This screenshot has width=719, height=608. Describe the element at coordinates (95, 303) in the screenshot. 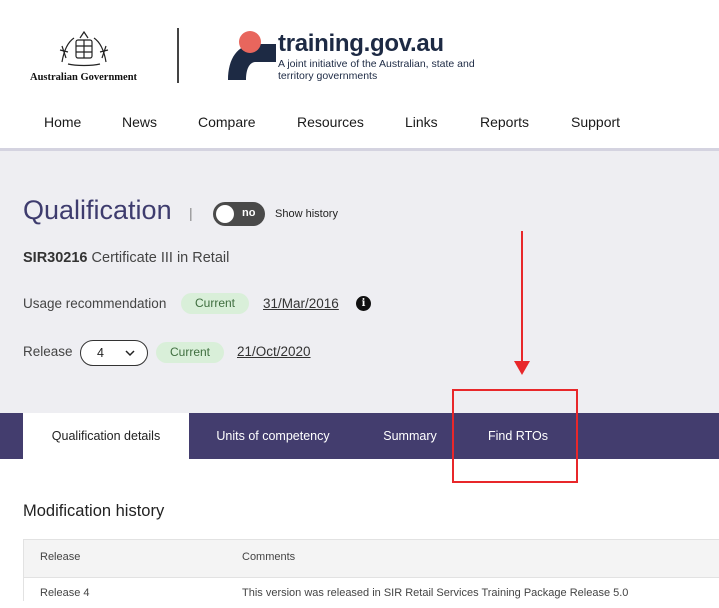

I see `usage-recommendation-label: Usage recommendation` at that location.